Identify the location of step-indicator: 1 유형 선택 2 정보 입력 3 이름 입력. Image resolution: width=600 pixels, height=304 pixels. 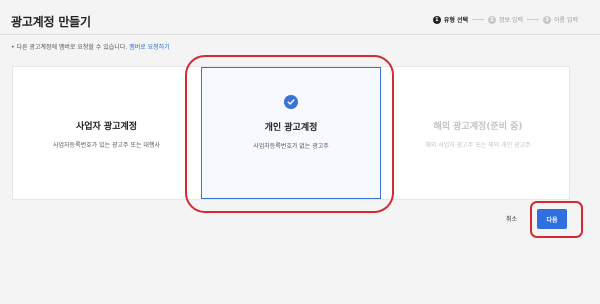
(505, 19).